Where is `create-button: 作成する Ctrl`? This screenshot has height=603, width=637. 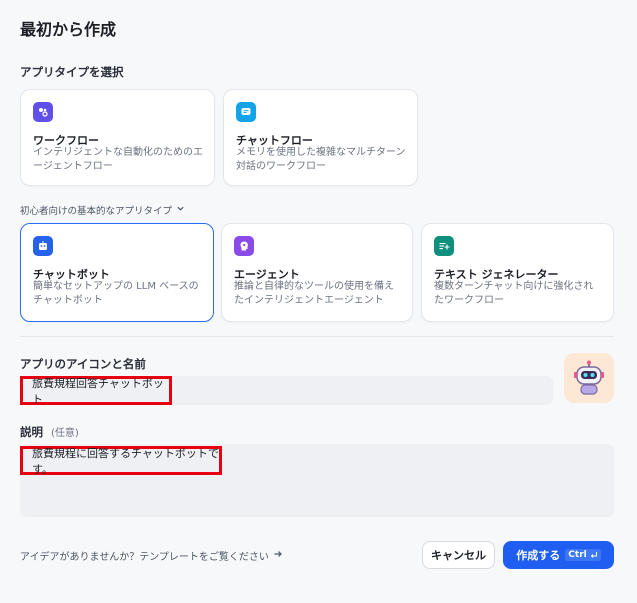
create-button: 作成する Ctrl is located at coordinates (558, 555).